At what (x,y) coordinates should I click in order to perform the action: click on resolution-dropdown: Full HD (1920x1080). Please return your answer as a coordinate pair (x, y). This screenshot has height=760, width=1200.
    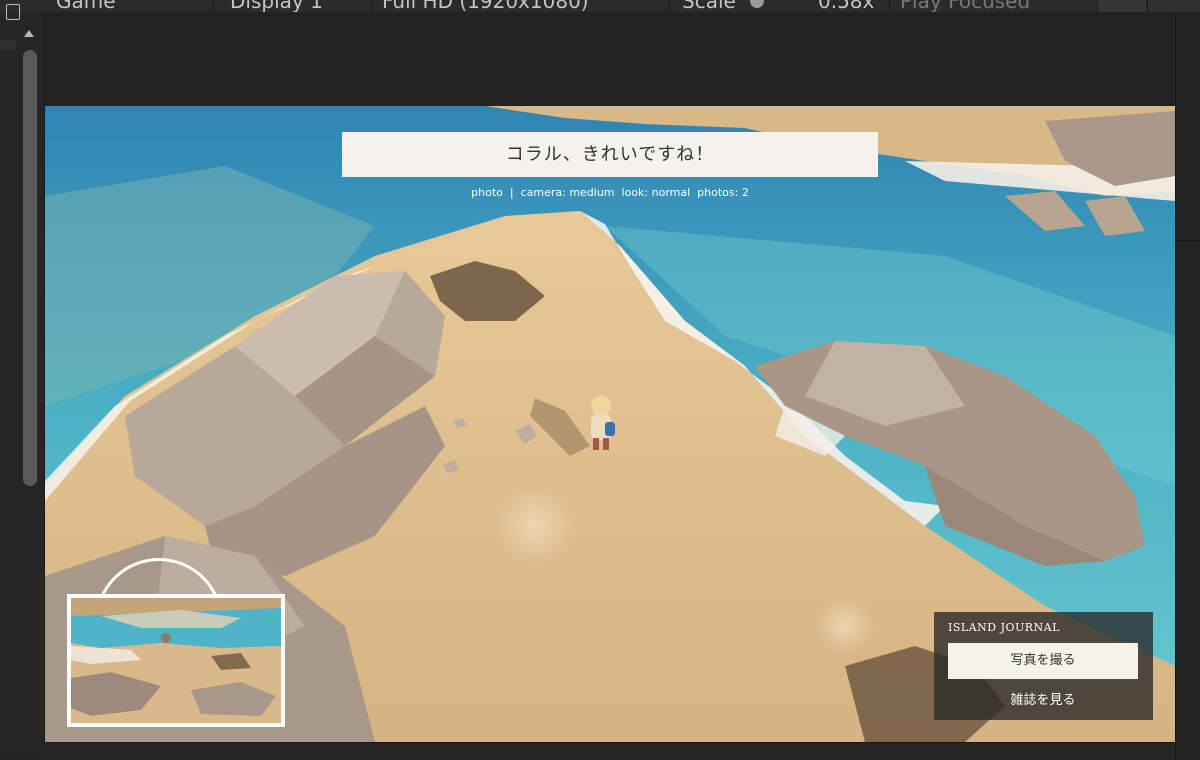
    Looking at the image, I should click on (485, 6).